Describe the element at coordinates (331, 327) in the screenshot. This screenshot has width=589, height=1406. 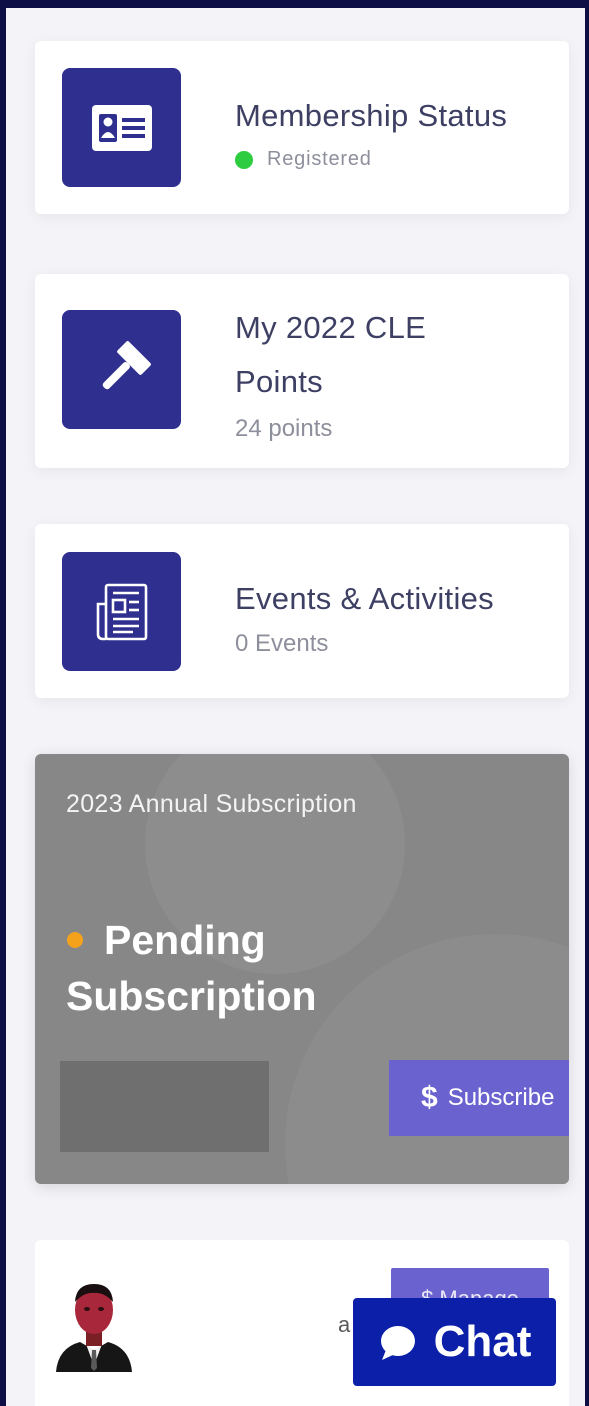
I see `cle-points-title-line1: My 2022 CLE` at that location.